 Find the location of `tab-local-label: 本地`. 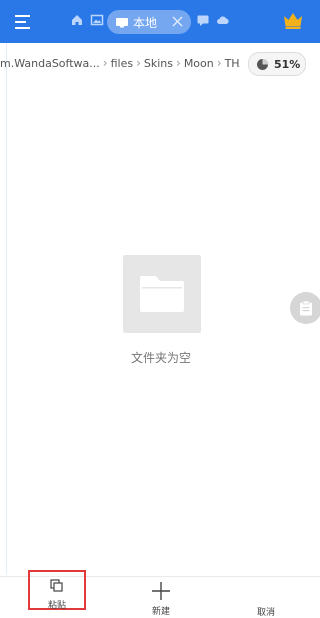

tab-local-label: 本地 is located at coordinates (145, 23).